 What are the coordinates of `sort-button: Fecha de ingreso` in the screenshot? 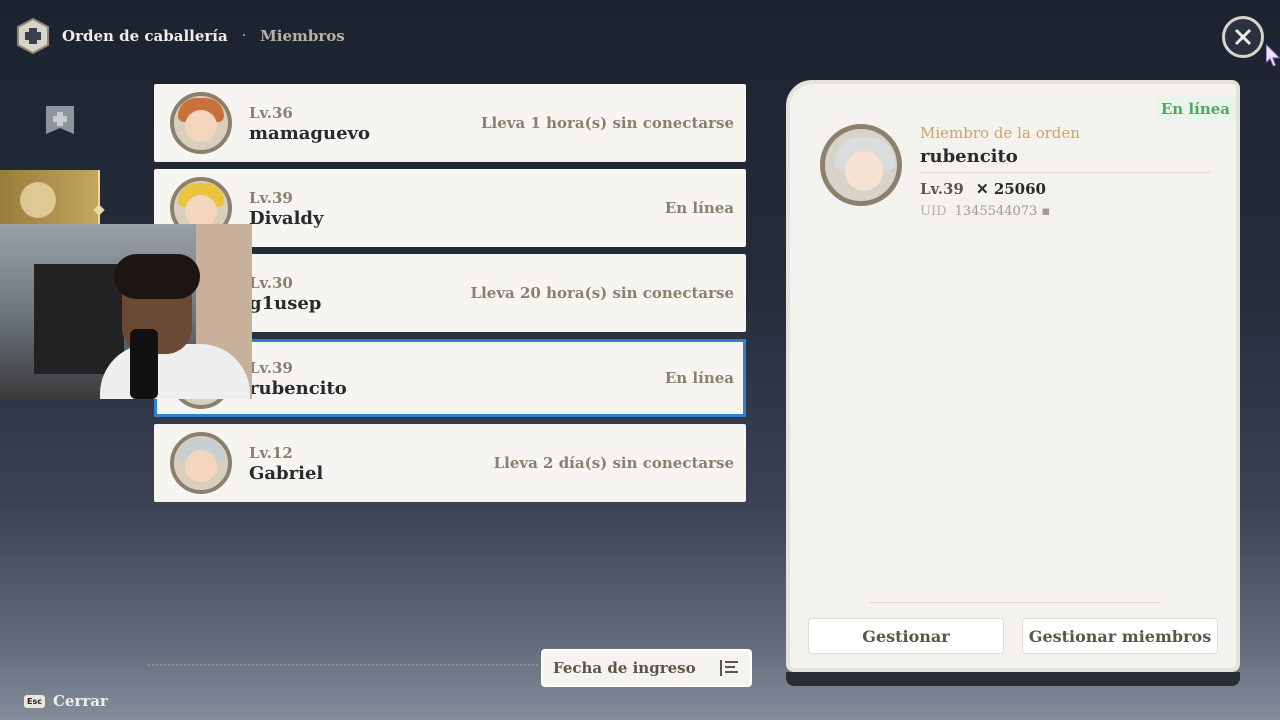 It's located at (646, 668).